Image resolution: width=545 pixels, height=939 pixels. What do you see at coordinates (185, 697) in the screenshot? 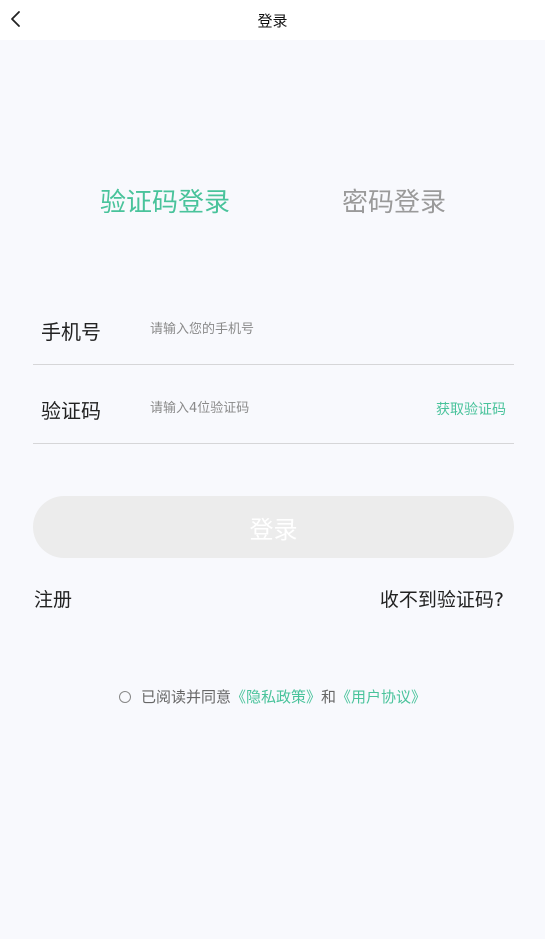
I see `agreement-prefix: 已阅读并同意` at bounding box center [185, 697].